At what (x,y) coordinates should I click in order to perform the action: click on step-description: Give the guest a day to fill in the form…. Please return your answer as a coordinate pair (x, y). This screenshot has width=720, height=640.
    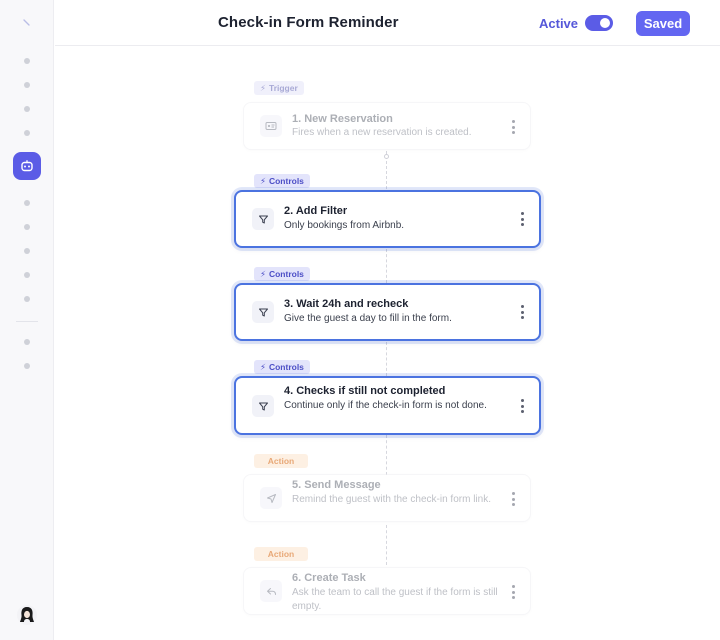
    Looking at the image, I should click on (368, 318).